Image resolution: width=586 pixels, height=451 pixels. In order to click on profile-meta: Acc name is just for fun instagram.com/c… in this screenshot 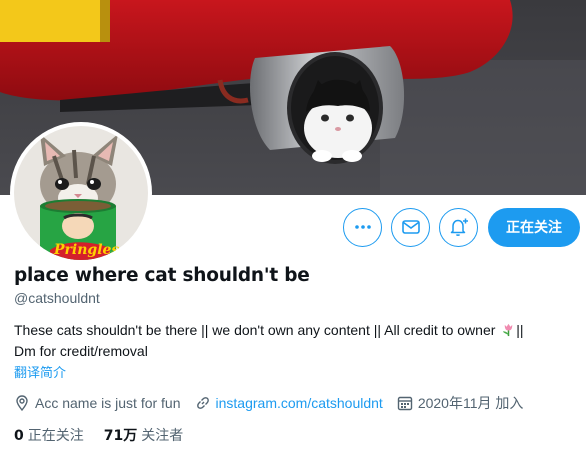, I will do `click(275, 403)`.